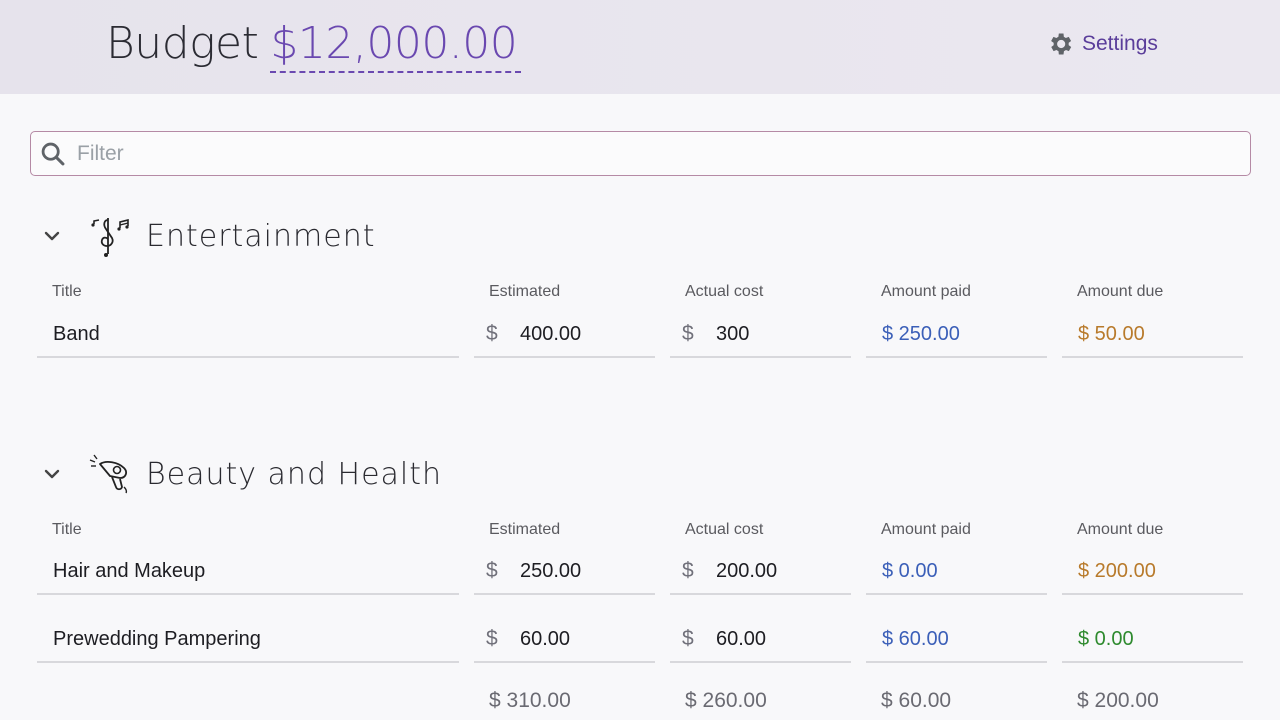 Image resolution: width=1280 pixels, height=720 pixels. I want to click on search-icon, so click(53, 154).